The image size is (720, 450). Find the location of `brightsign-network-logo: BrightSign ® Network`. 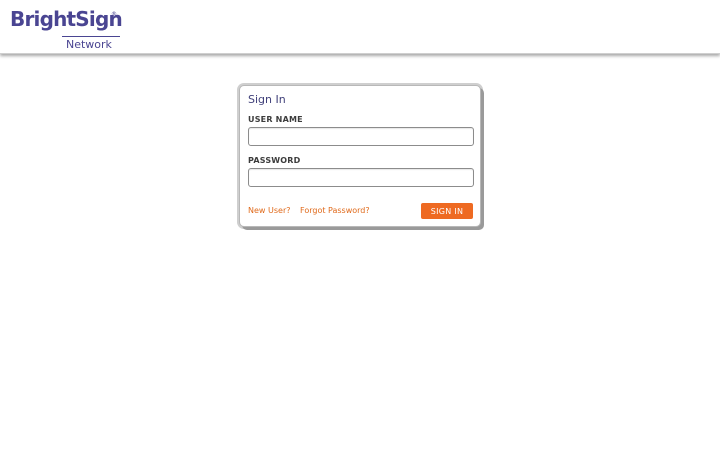

brightsign-network-logo: BrightSign ® Network is located at coordinates (66, 28).